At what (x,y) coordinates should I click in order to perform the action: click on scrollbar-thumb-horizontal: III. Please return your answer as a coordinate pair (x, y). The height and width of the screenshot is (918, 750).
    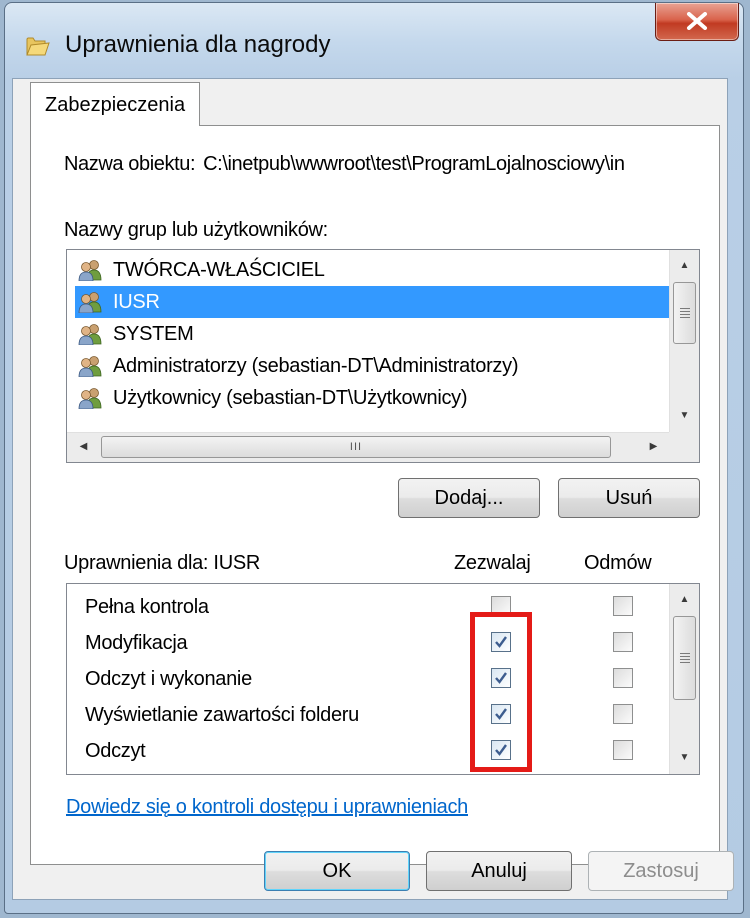
    Looking at the image, I should click on (356, 447).